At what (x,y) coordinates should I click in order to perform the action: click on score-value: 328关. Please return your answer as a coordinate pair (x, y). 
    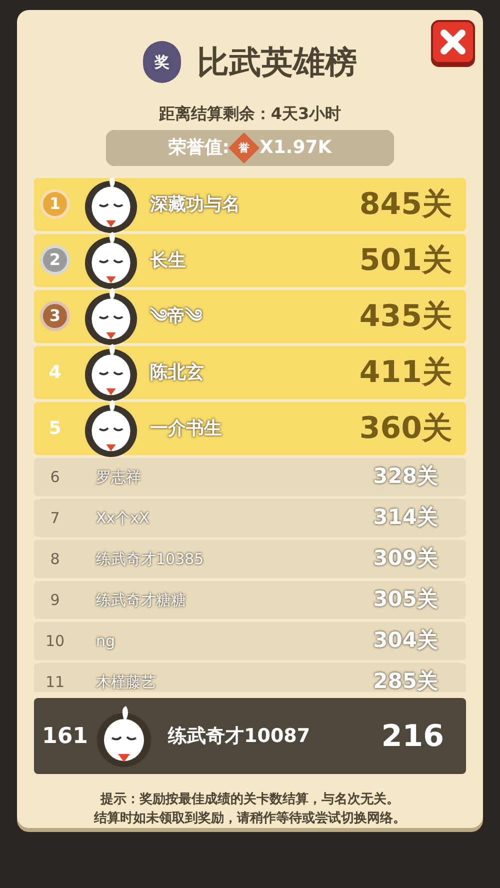
    Looking at the image, I should click on (405, 476).